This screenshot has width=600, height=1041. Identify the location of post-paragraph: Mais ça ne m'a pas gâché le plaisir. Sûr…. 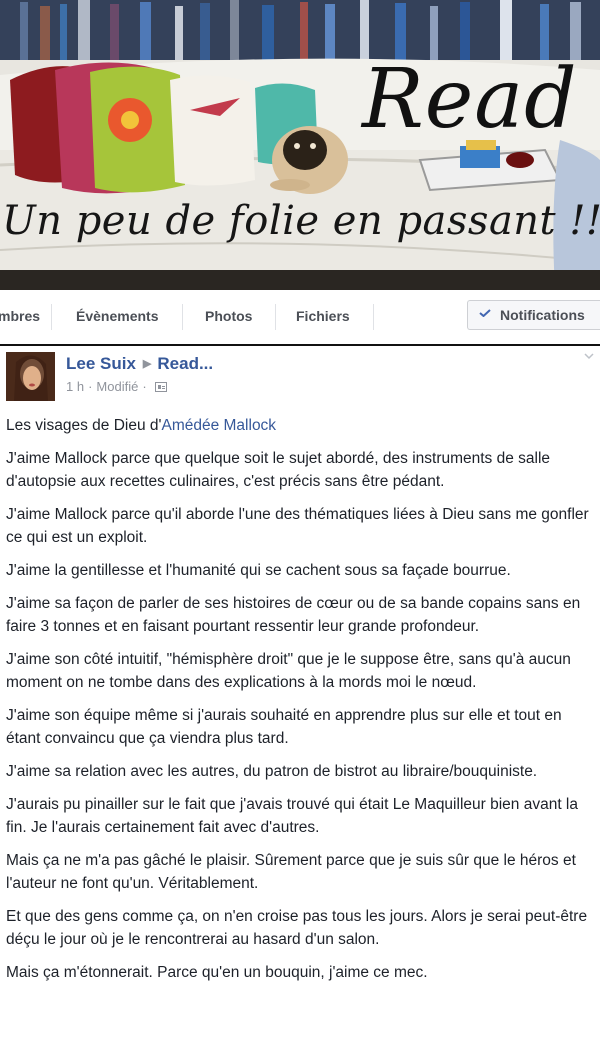
(291, 872).